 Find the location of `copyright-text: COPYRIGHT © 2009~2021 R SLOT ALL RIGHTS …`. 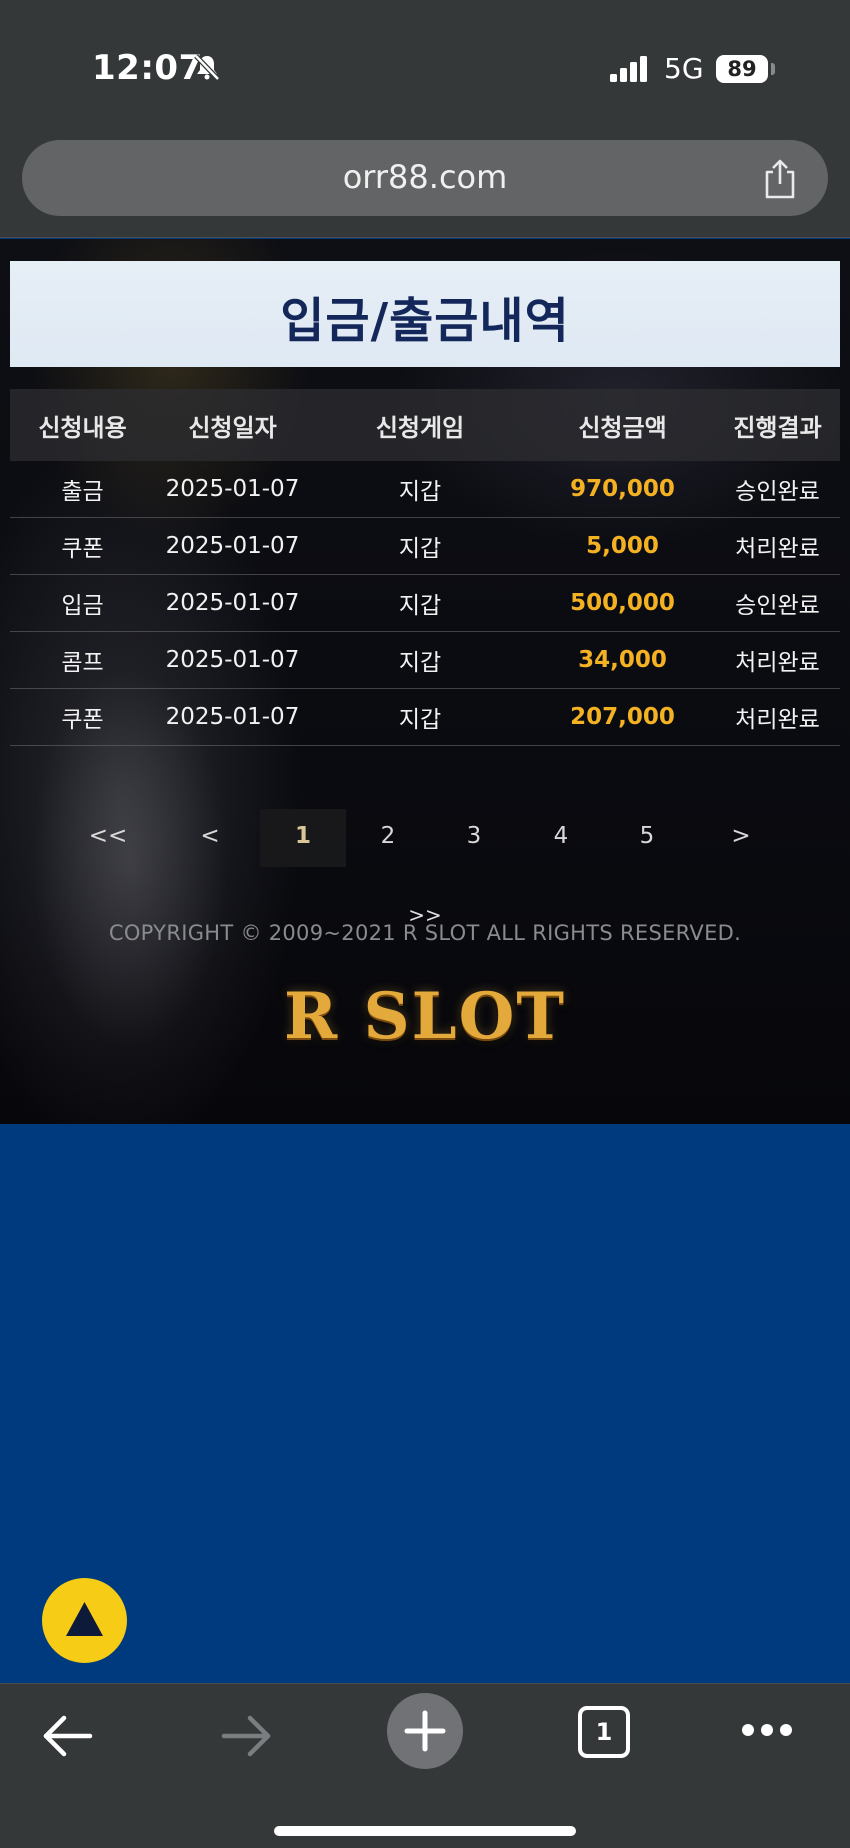

copyright-text: COPYRIGHT © 2009~2021 R SLOT ALL RIGHTS … is located at coordinates (425, 933).